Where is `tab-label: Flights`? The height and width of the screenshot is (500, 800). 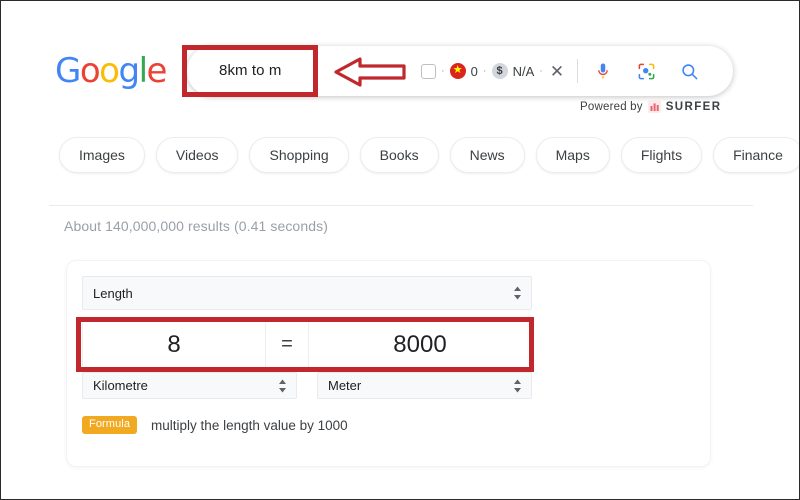
tab-label: Flights is located at coordinates (661, 155).